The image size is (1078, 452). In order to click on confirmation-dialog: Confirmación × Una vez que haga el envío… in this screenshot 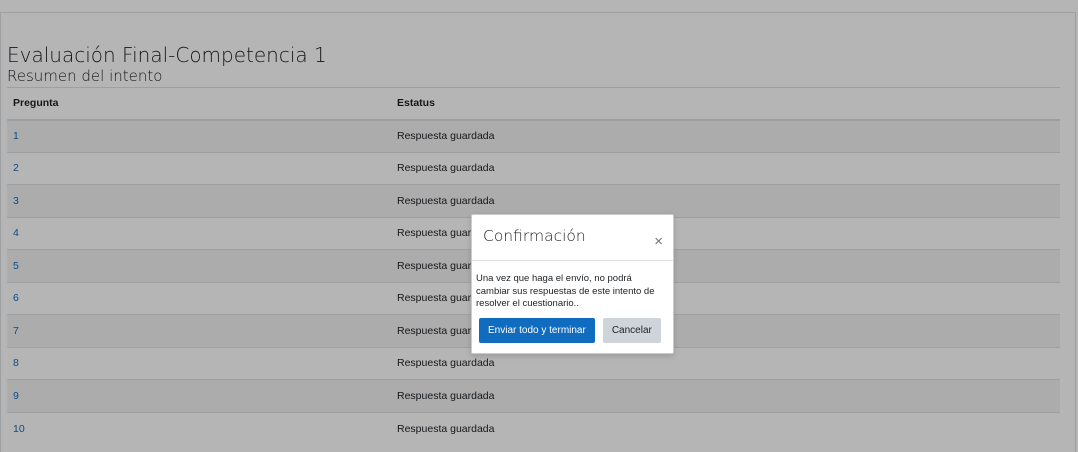, I will do `click(572, 284)`.